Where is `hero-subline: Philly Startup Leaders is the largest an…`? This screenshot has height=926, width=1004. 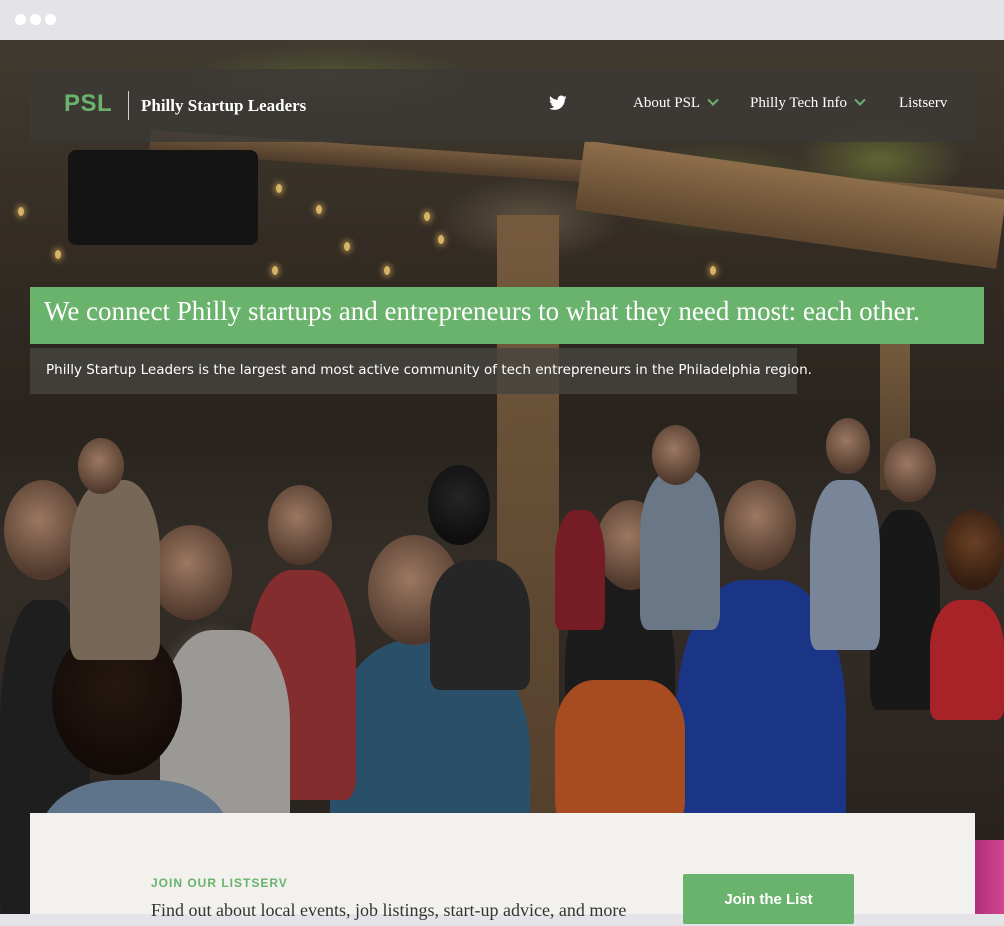
hero-subline: Philly Startup Leaders is the largest an… is located at coordinates (429, 370).